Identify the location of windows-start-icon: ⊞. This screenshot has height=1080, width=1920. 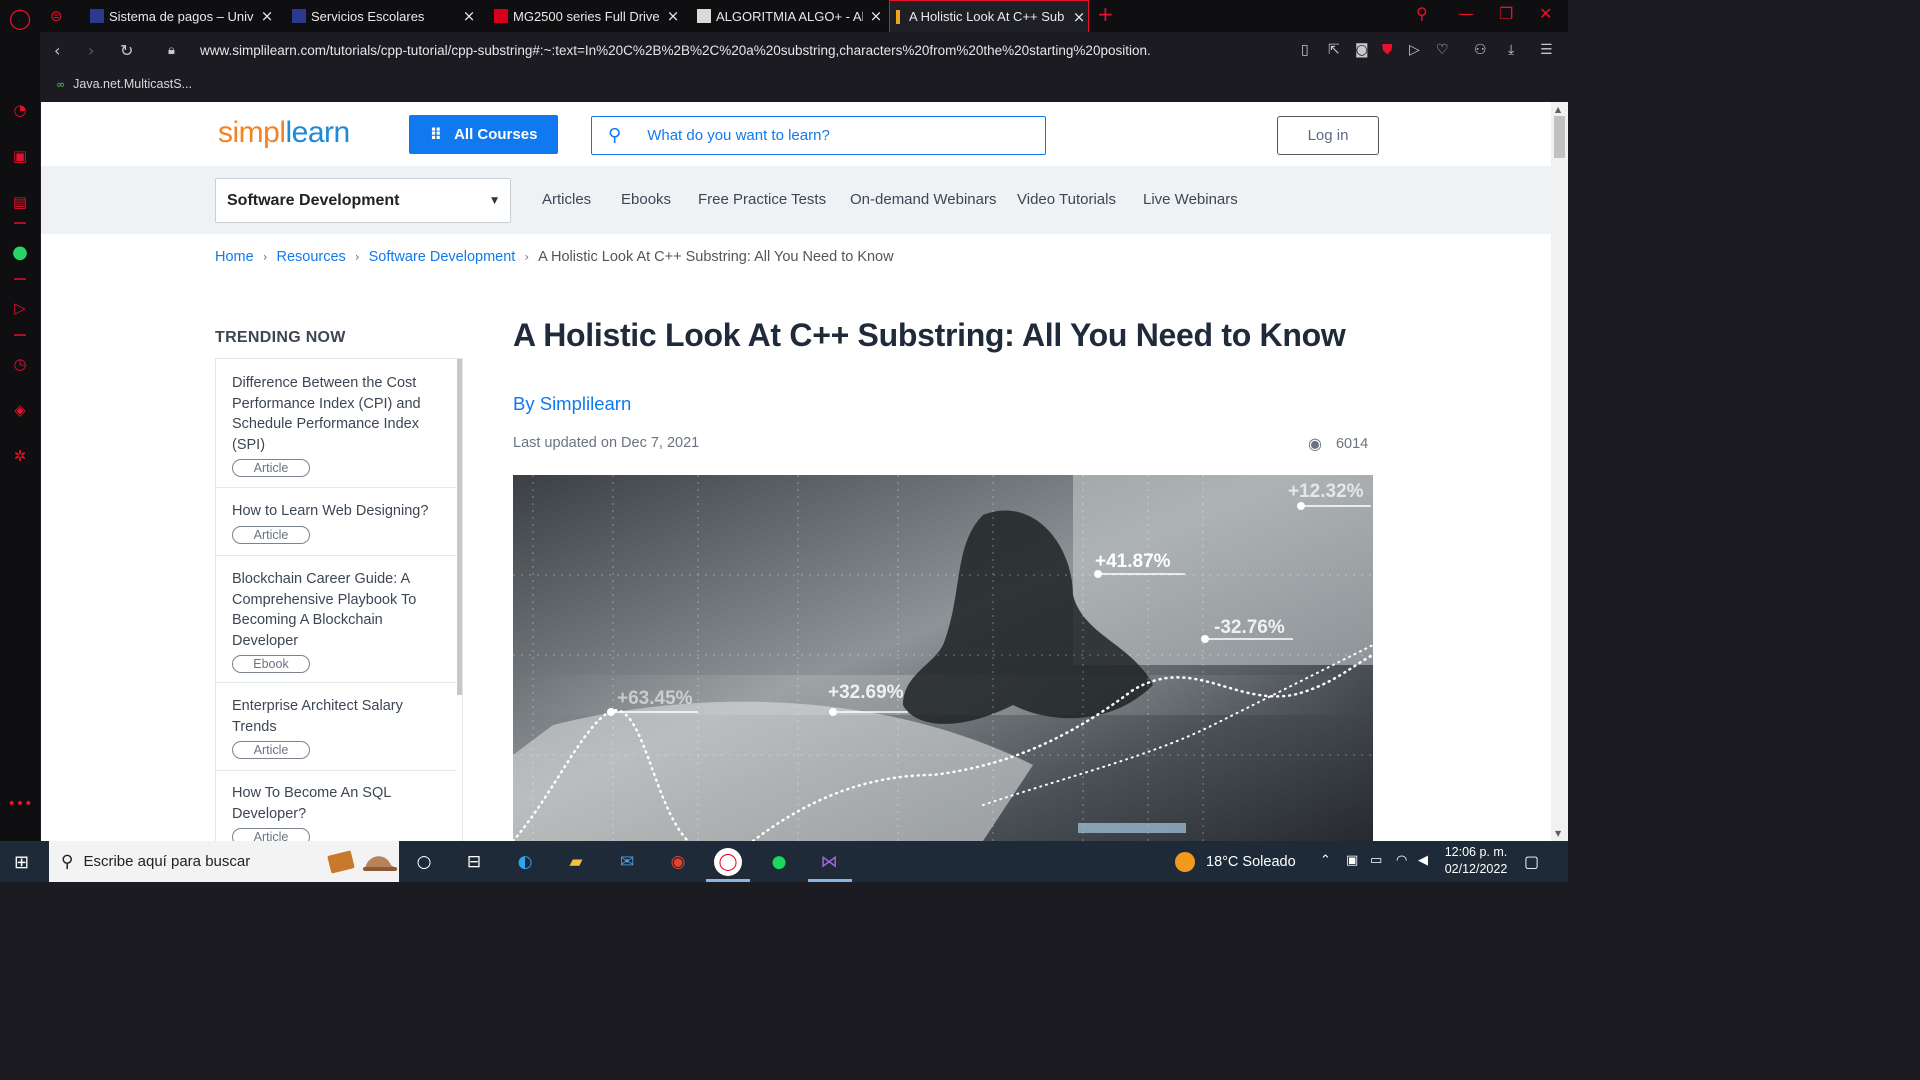
(21, 862).